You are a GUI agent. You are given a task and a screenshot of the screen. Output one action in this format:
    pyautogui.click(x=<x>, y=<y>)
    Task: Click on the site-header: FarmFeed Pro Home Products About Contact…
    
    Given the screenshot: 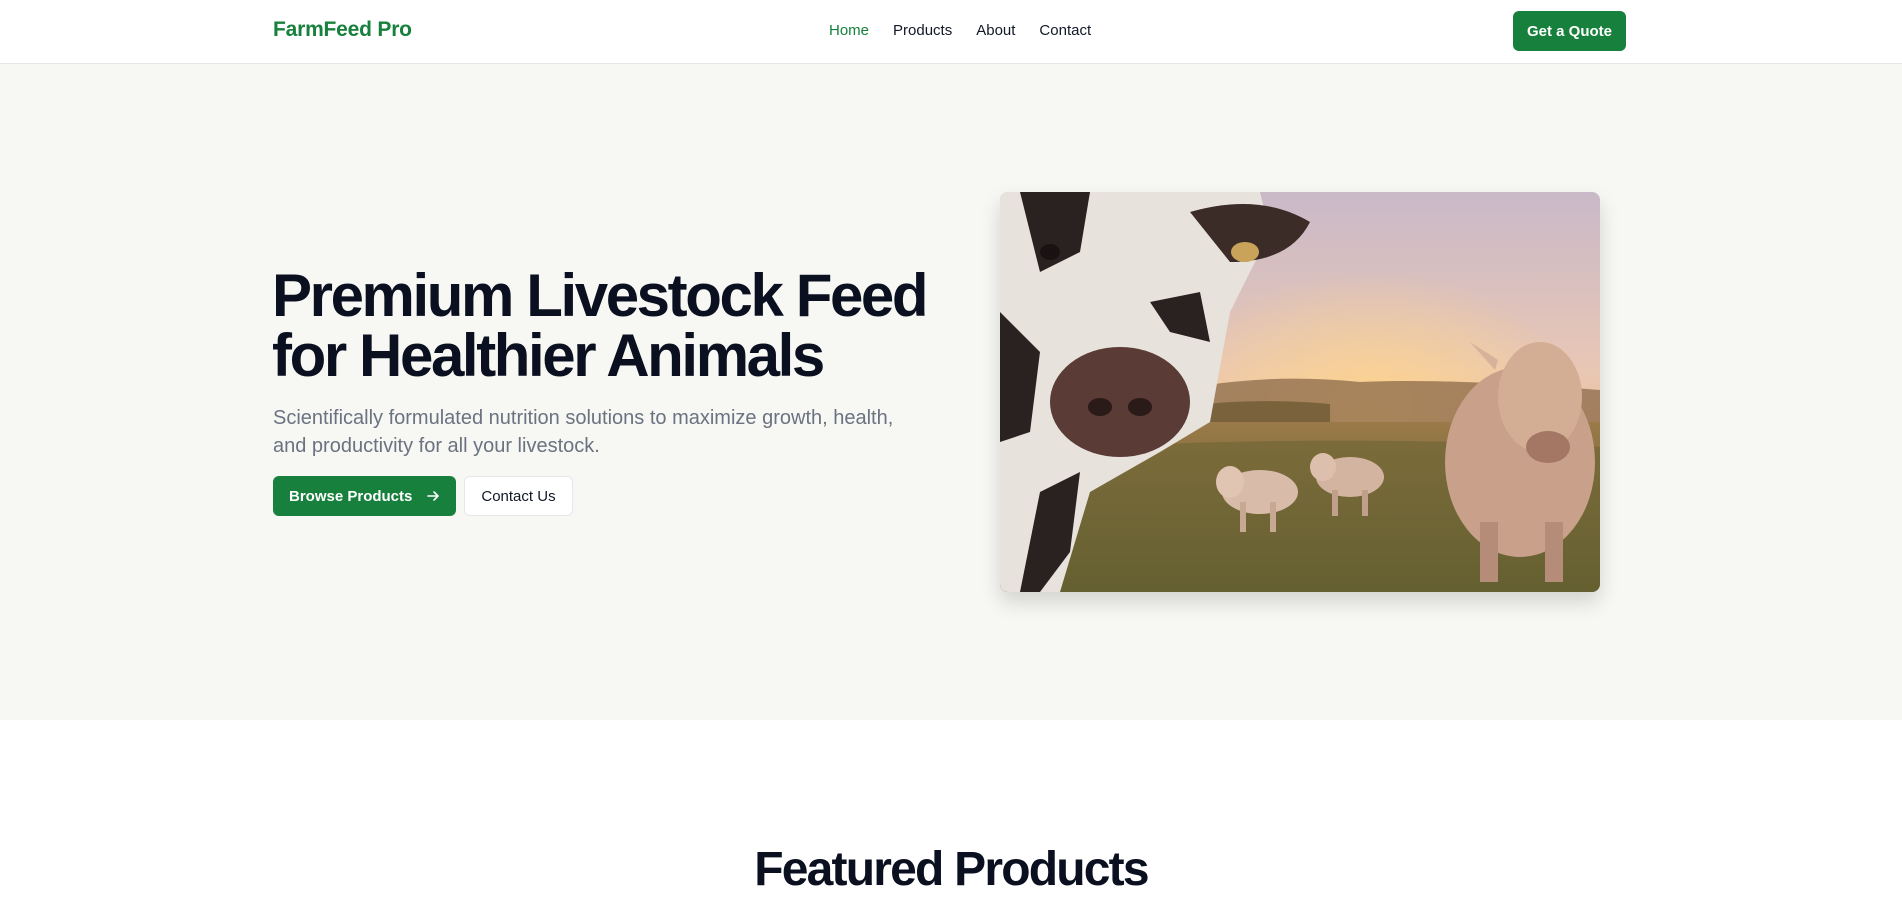 What is the action you would take?
    pyautogui.click(x=951, y=32)
    